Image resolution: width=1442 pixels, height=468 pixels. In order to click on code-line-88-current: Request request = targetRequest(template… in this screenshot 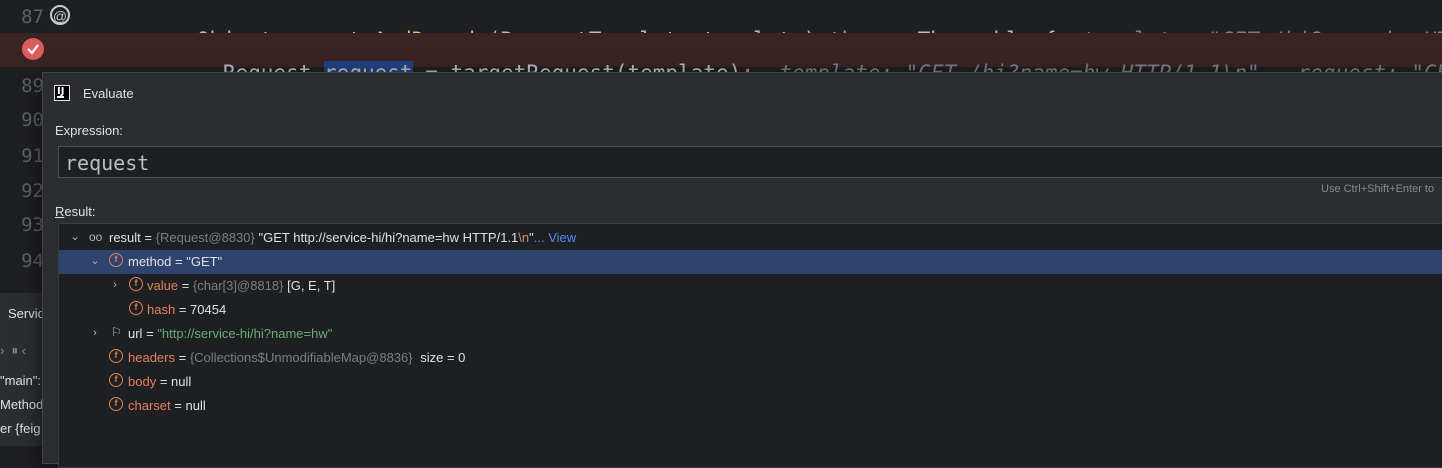, I will do `click(721, 59)`.